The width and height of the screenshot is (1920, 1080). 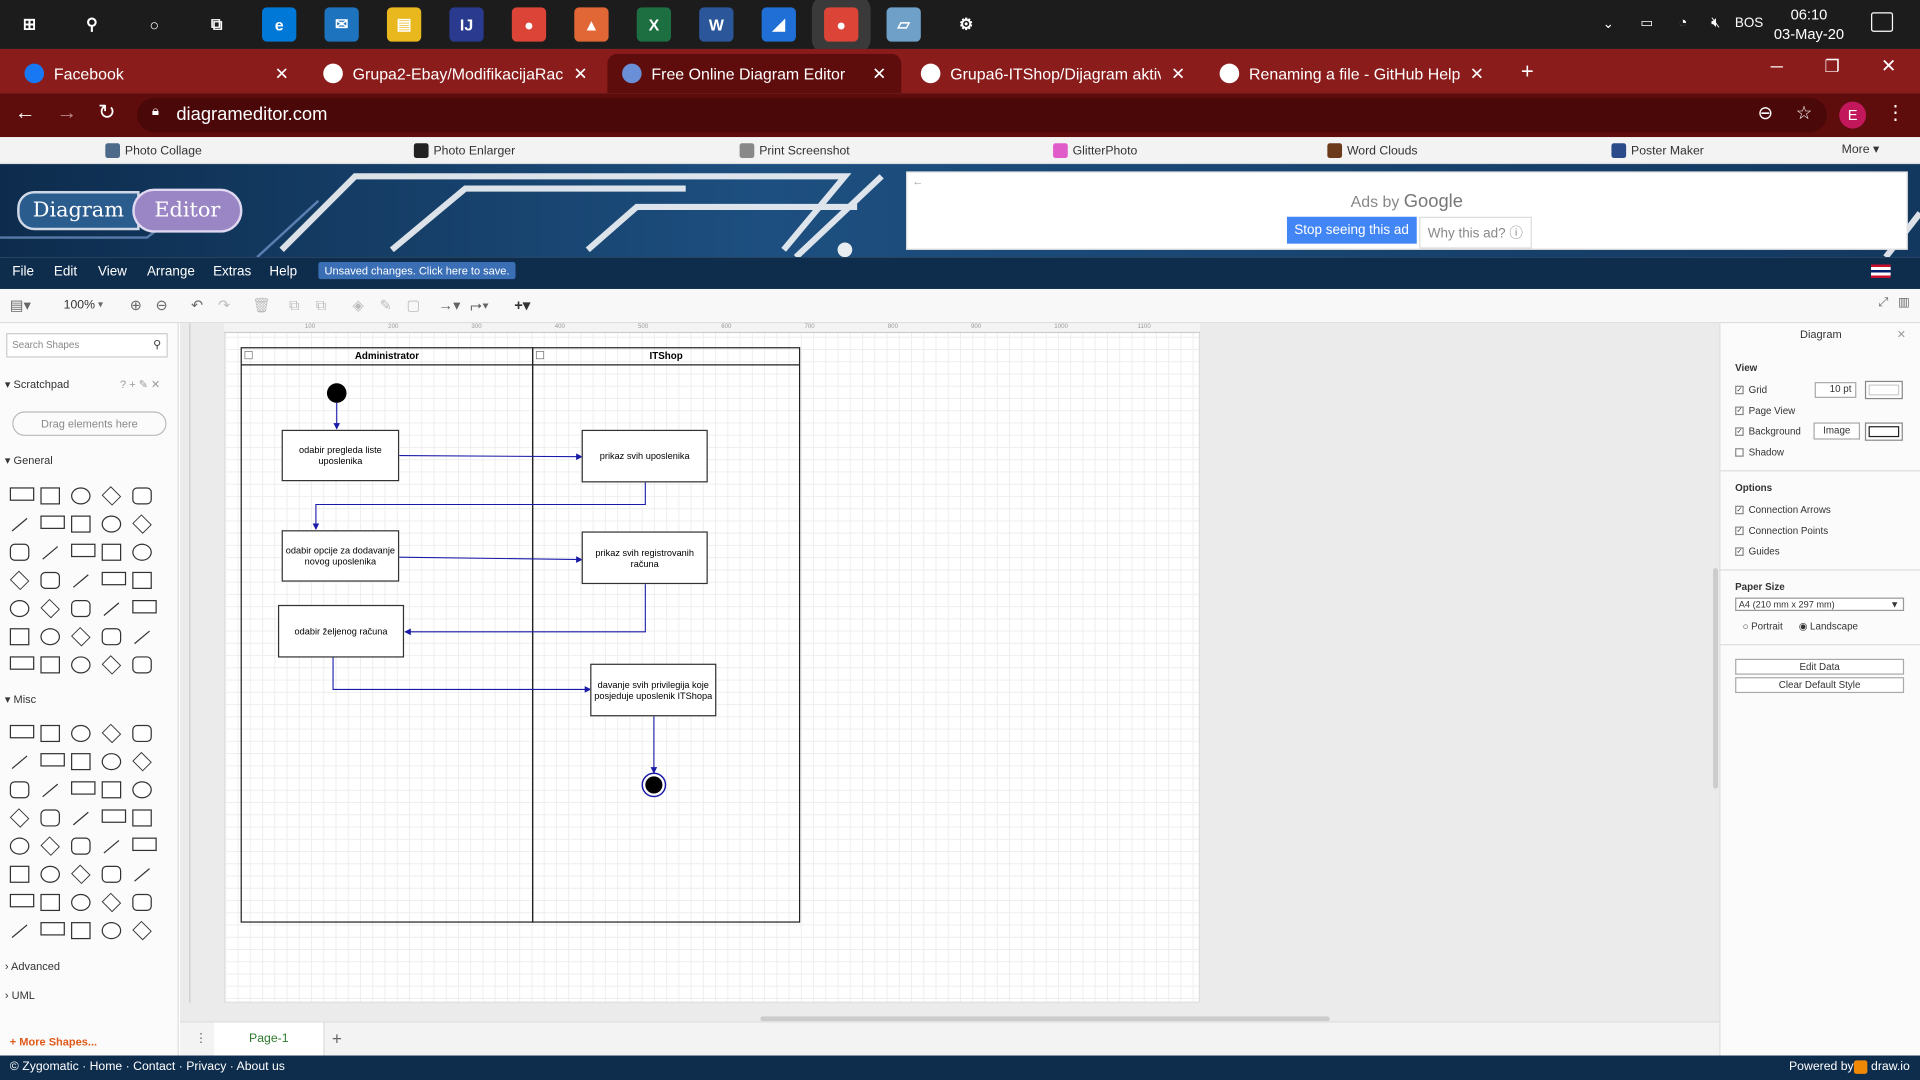 I want to click on menu-view: View, so click(x=112, y=271).